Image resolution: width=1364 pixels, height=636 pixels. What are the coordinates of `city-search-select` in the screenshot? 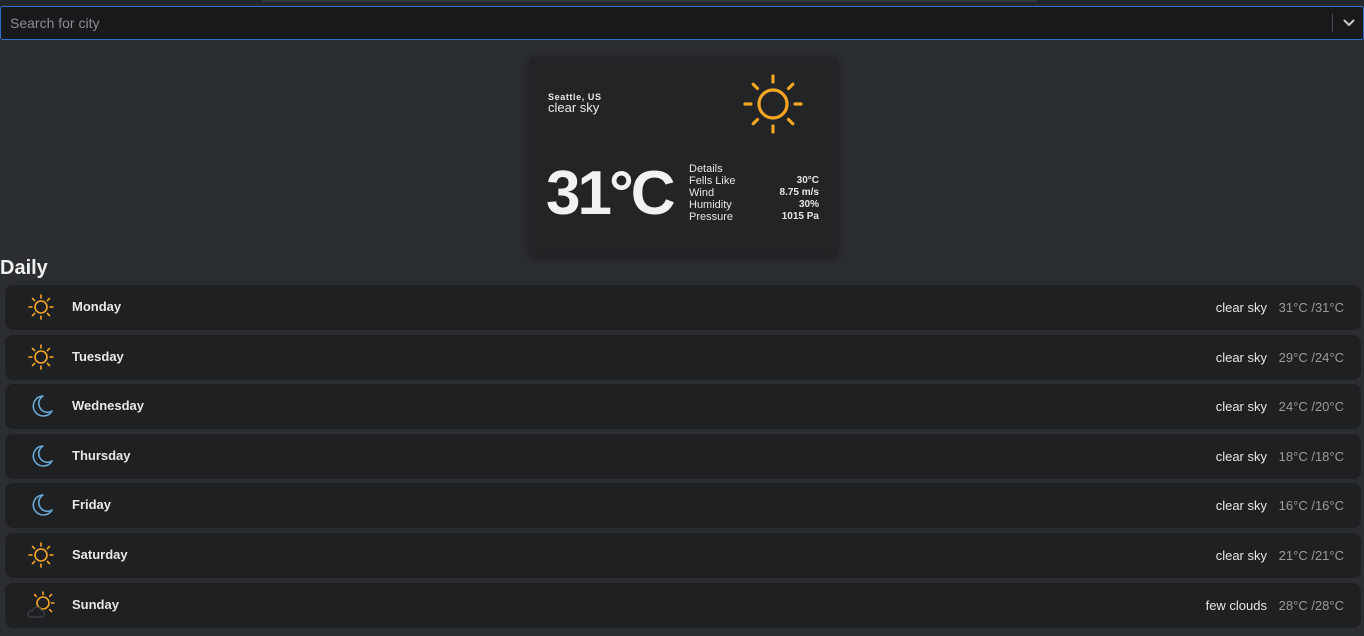 It's located at (682, 23).